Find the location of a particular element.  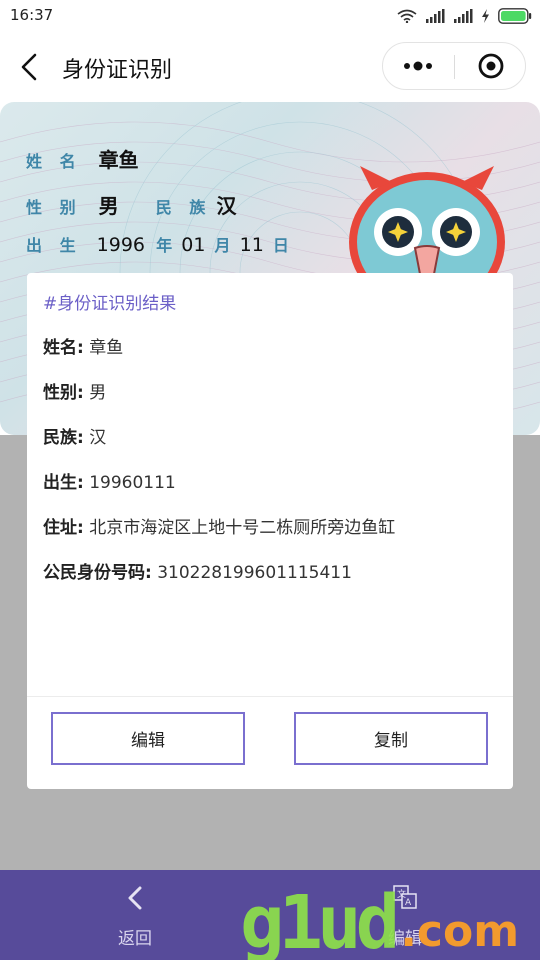

card-birth-year: 1996 is located at coordinates (121, 245).